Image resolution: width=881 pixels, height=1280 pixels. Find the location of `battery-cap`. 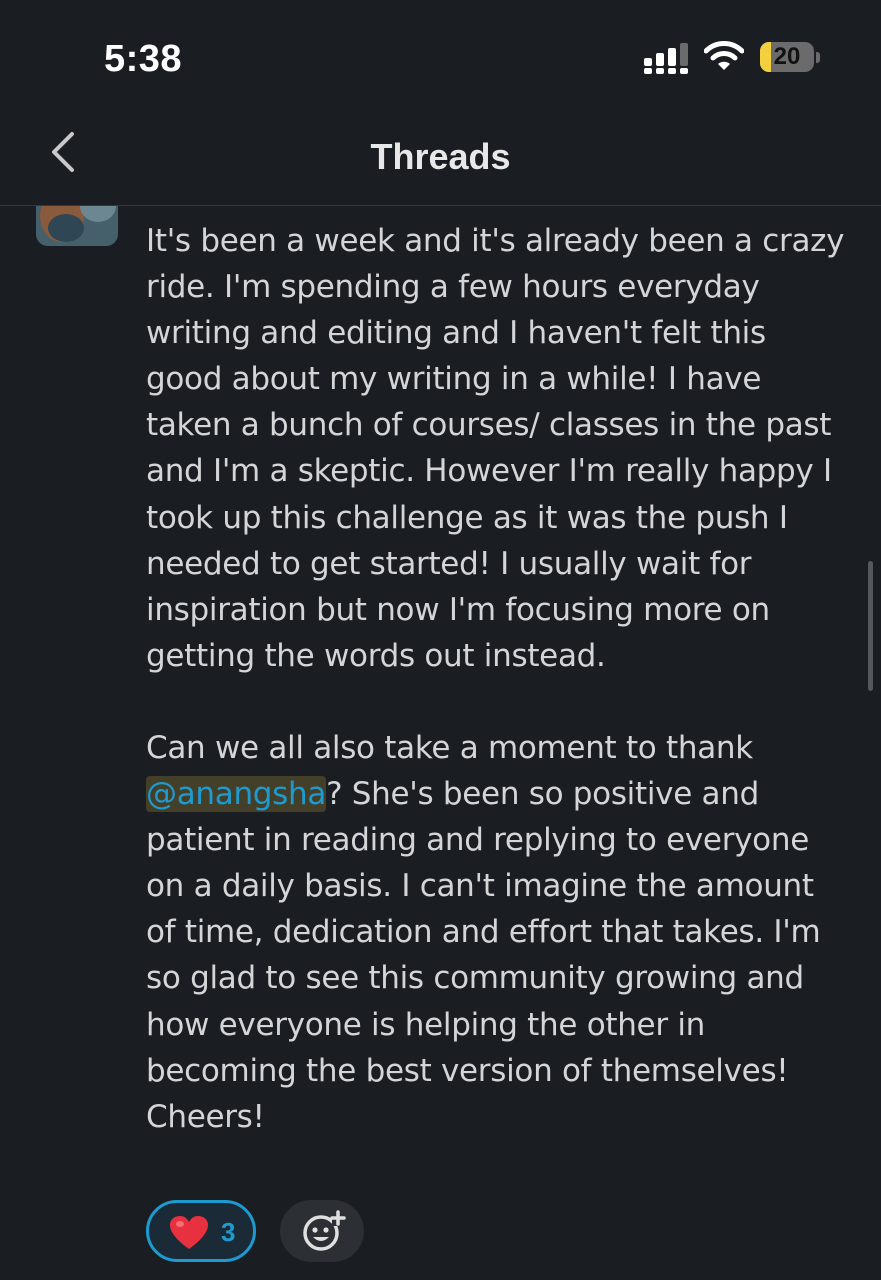

battery-cap is located at coordinates (818, 57).